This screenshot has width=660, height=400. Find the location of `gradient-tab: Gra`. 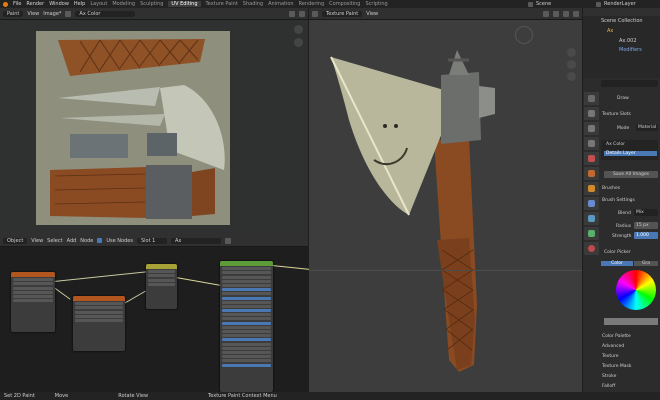

gradient-tab: Gra is located at coordinates (646, 263).